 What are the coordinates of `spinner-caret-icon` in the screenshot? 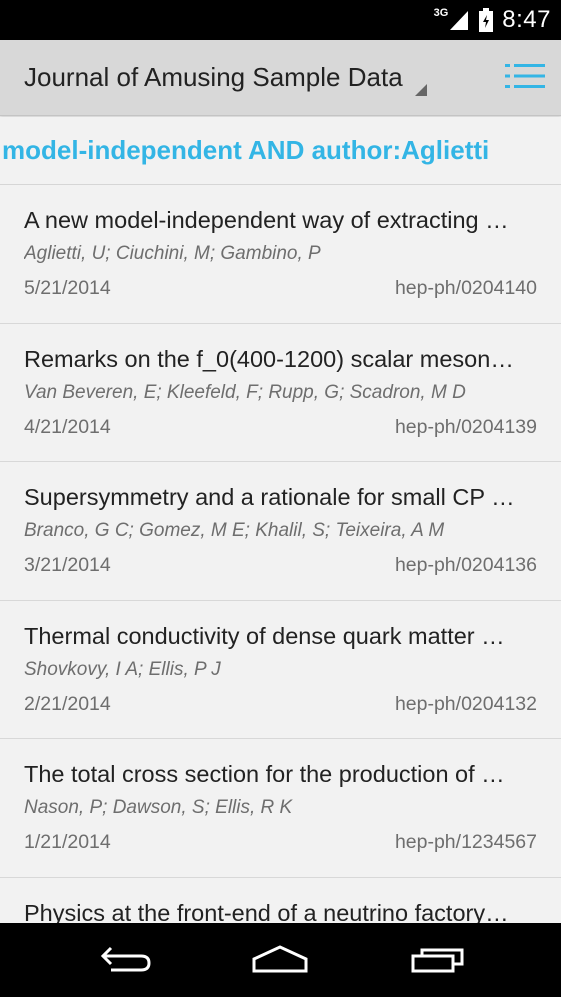 It's located at (420, 89).